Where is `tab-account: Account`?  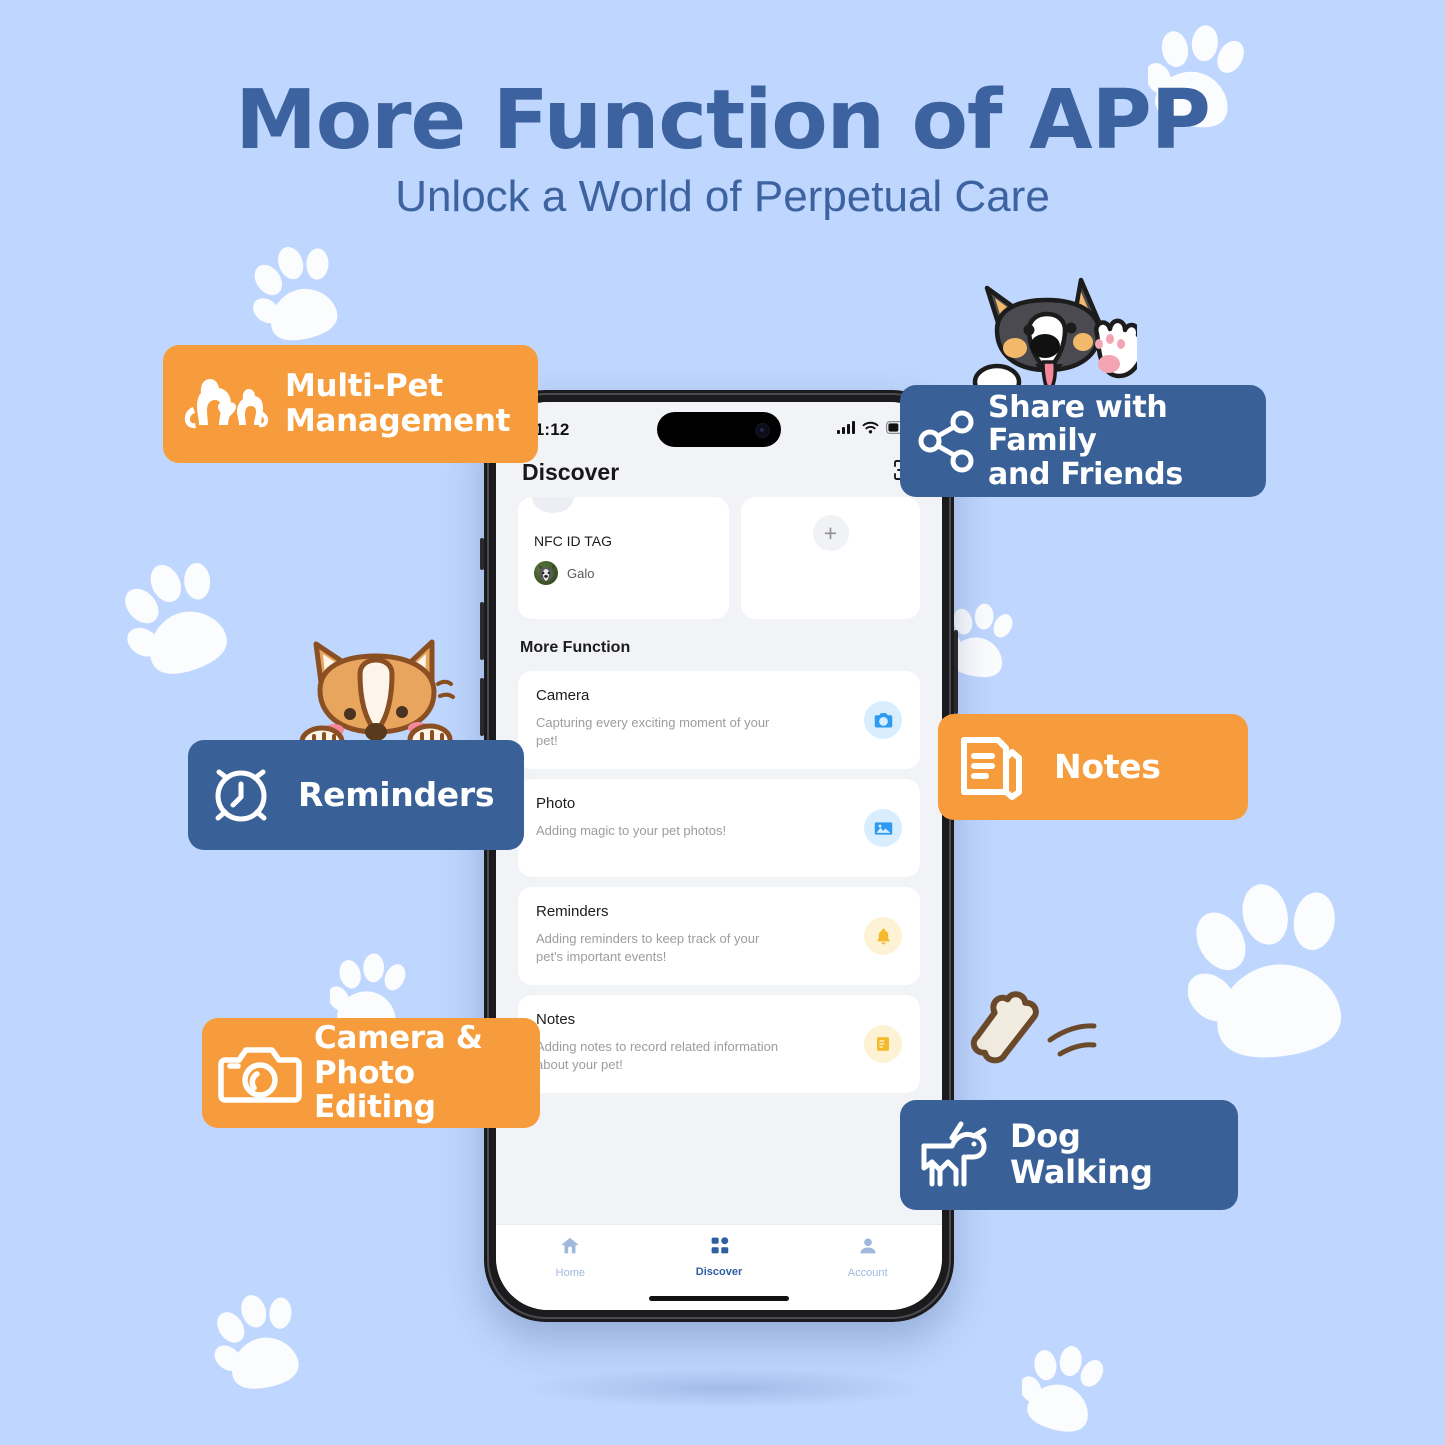
tab-account: Account is located at coordinates (867, 1257).